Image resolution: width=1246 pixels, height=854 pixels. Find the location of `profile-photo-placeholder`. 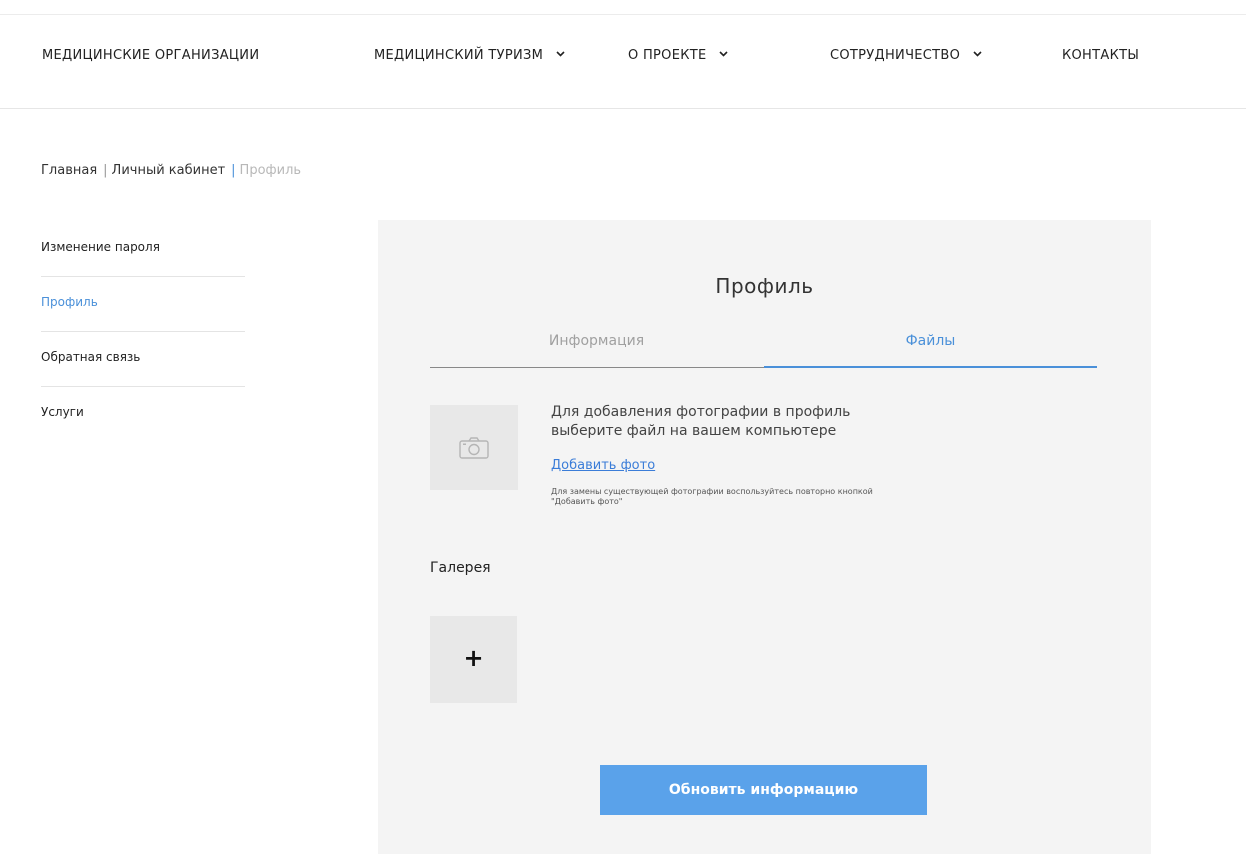

profile-photo-placeholder is located at coordinates (474, 447).